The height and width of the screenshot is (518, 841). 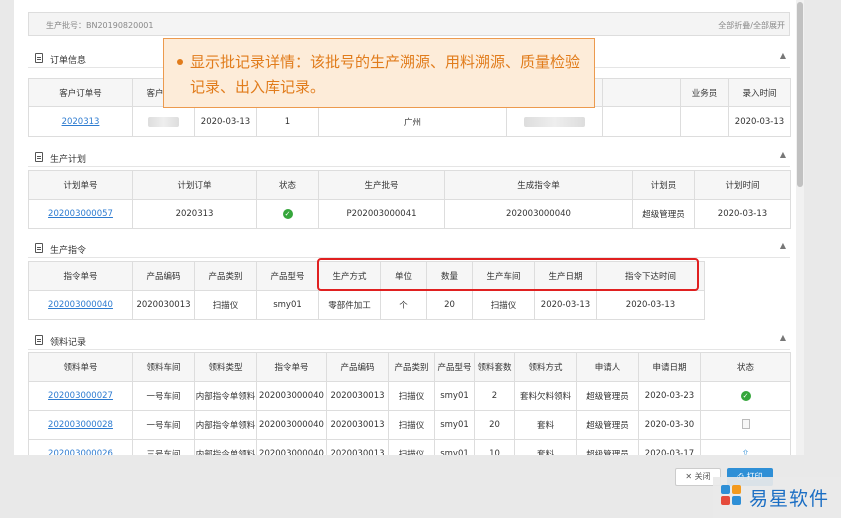 I want to click on material-link: 202003000027, so click(x=80, y=396).